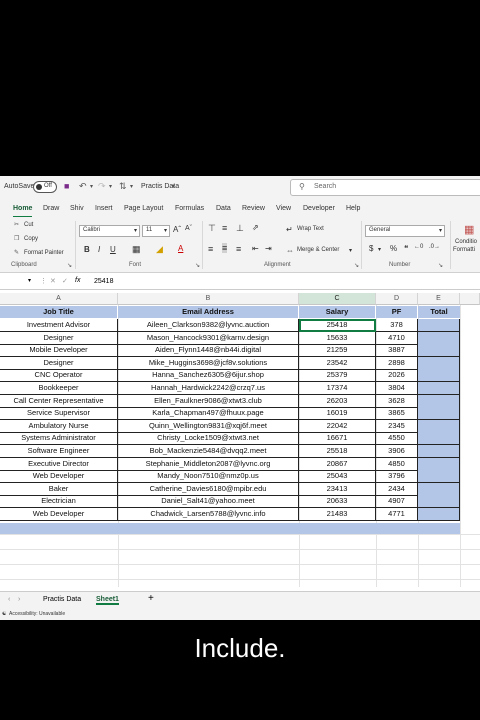  I want to click on accessibility-status: Accessibility: Unavailable, so click(37, 614).